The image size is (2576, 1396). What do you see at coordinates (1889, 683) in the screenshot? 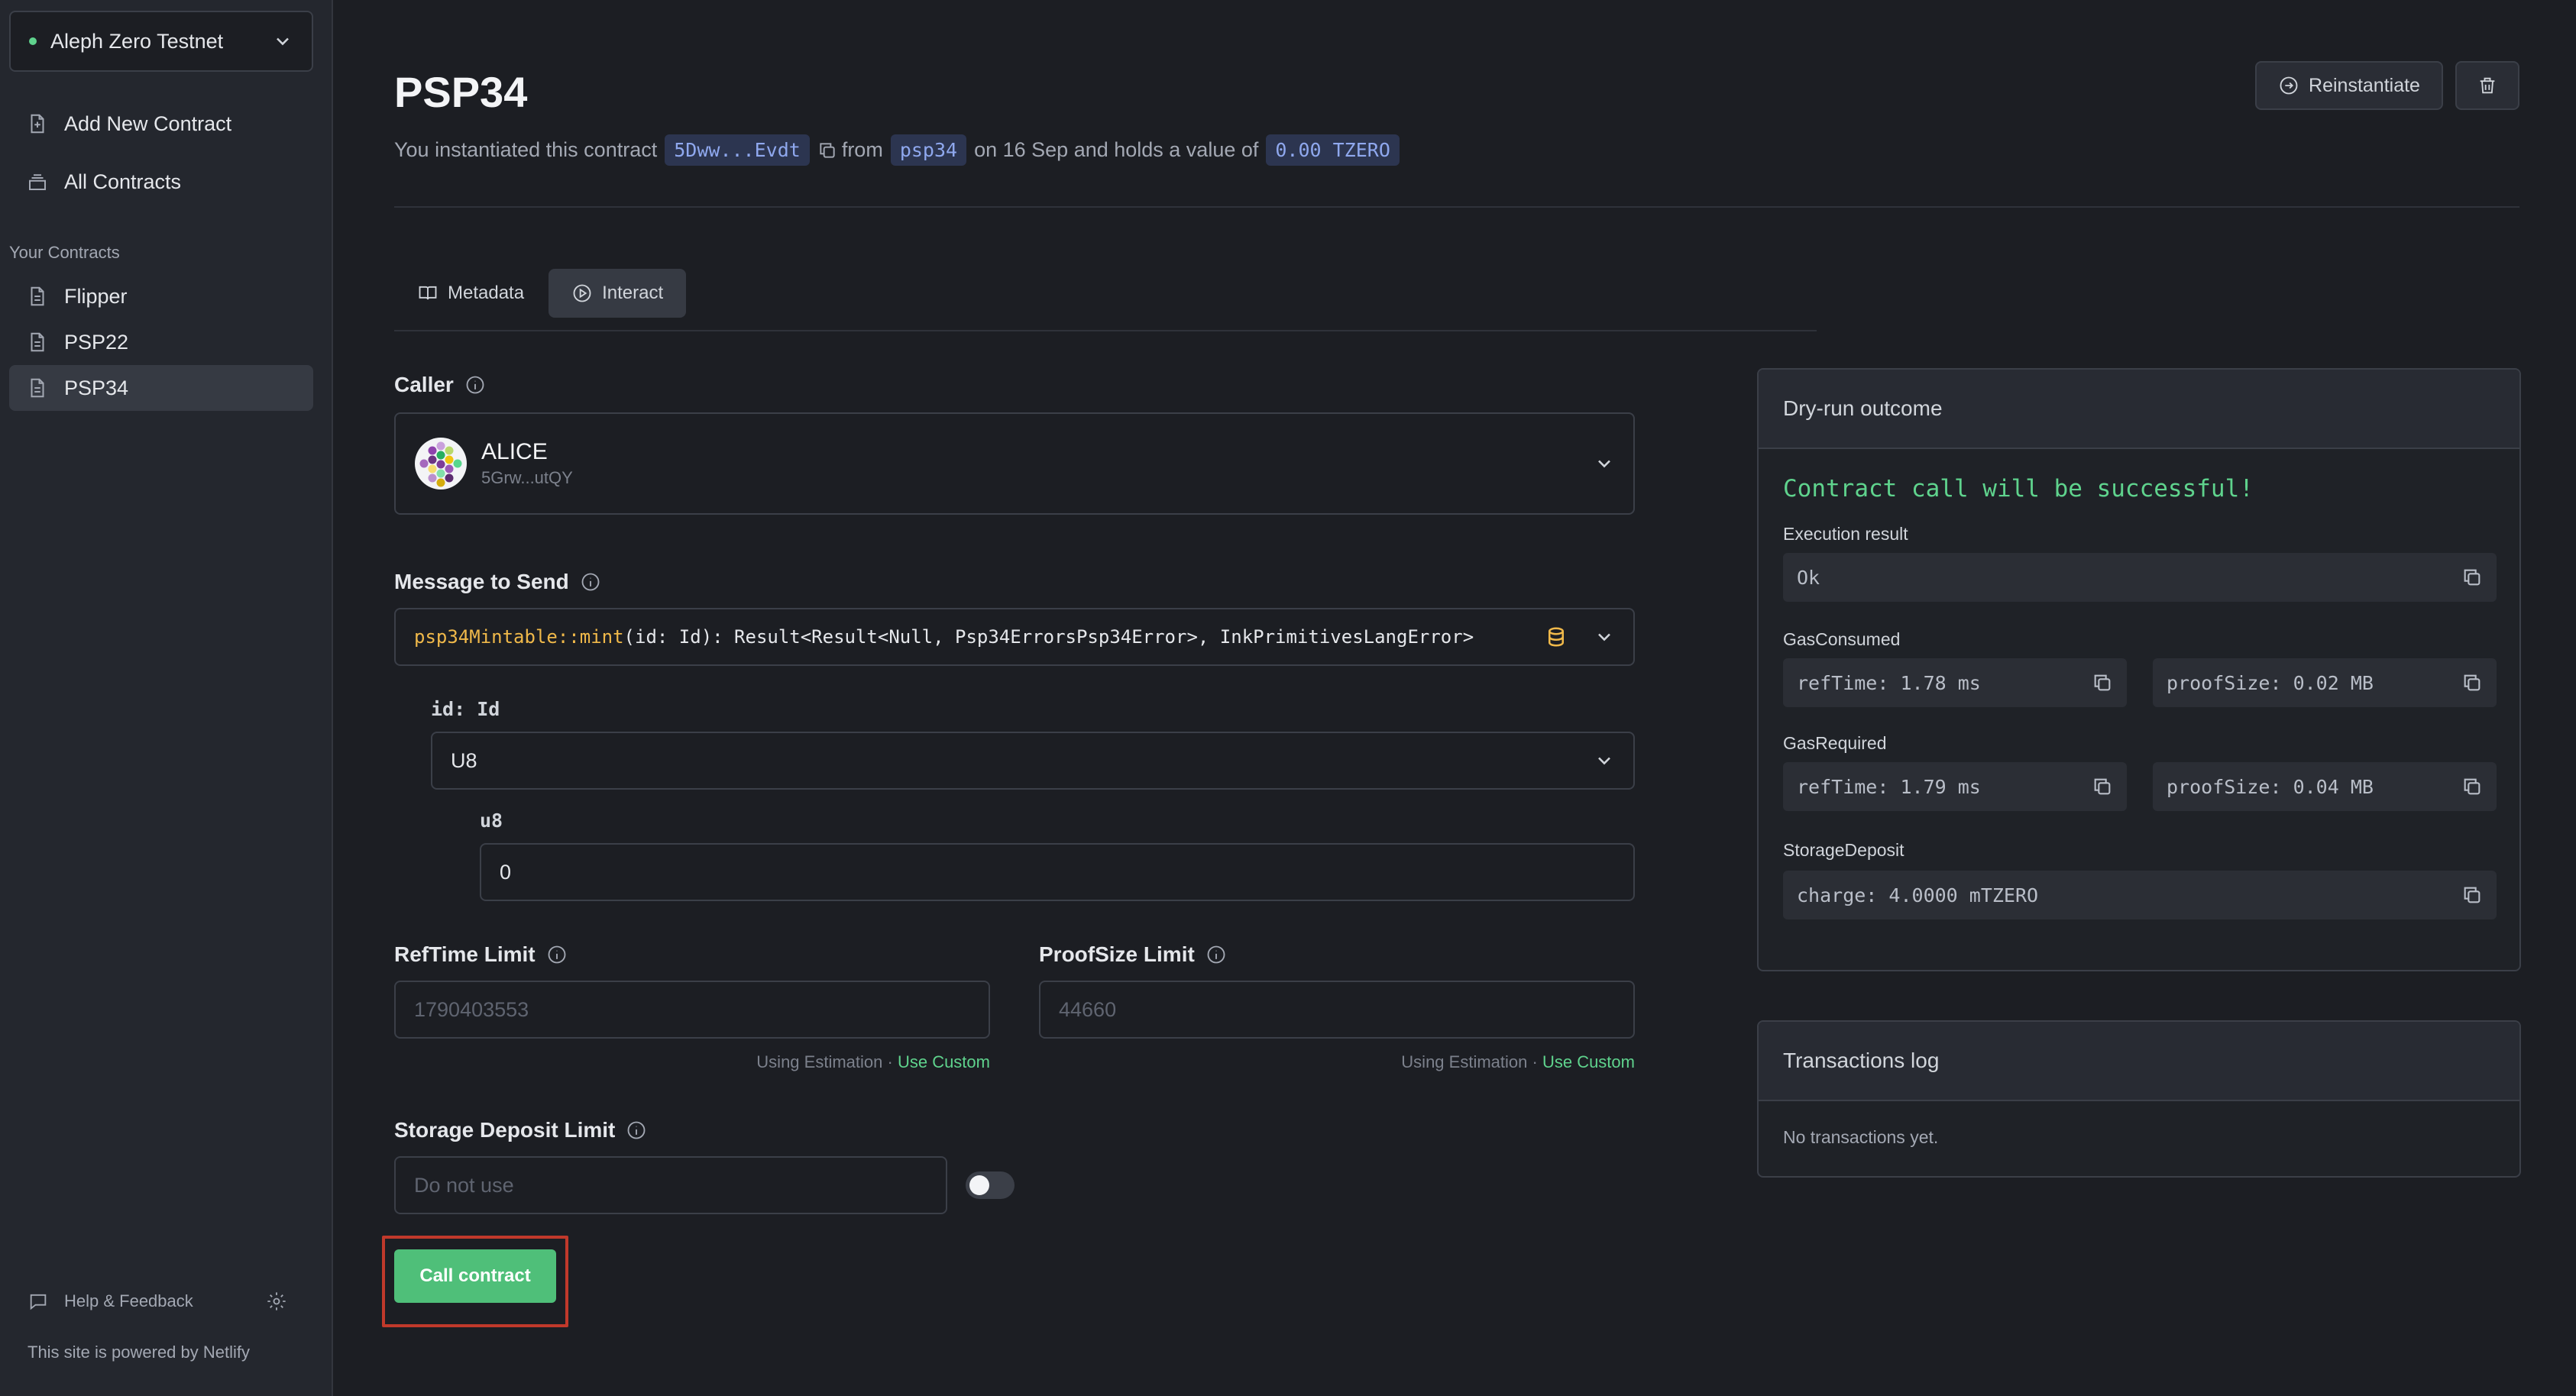
I see `gas-consumed-reftime: refTime: 1.78 ms` at bounding box center [1889, 683].